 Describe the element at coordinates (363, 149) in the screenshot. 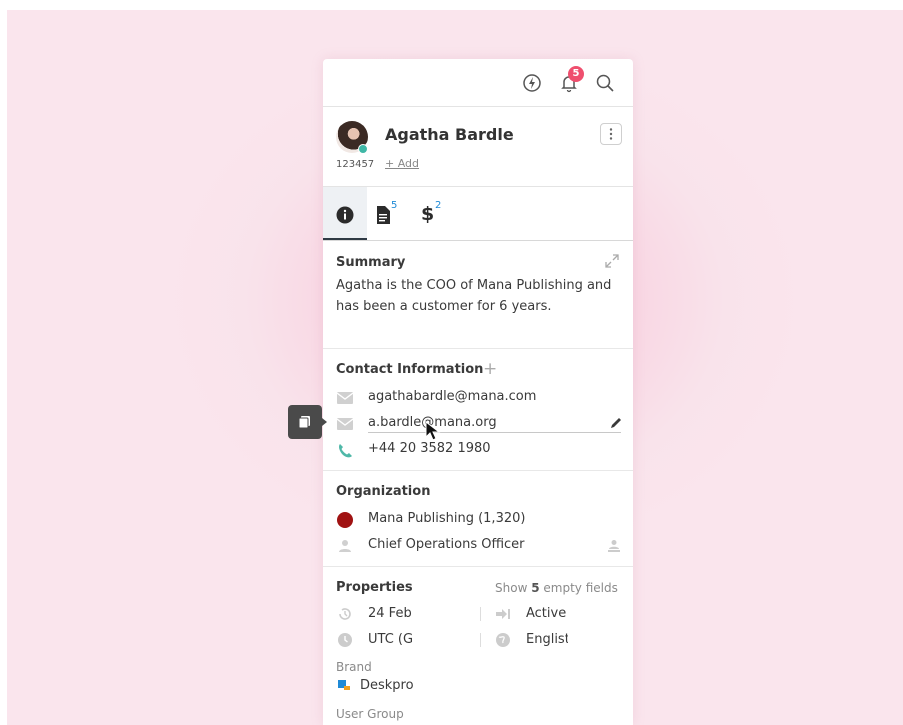

I see `online-status-icon` at that location.